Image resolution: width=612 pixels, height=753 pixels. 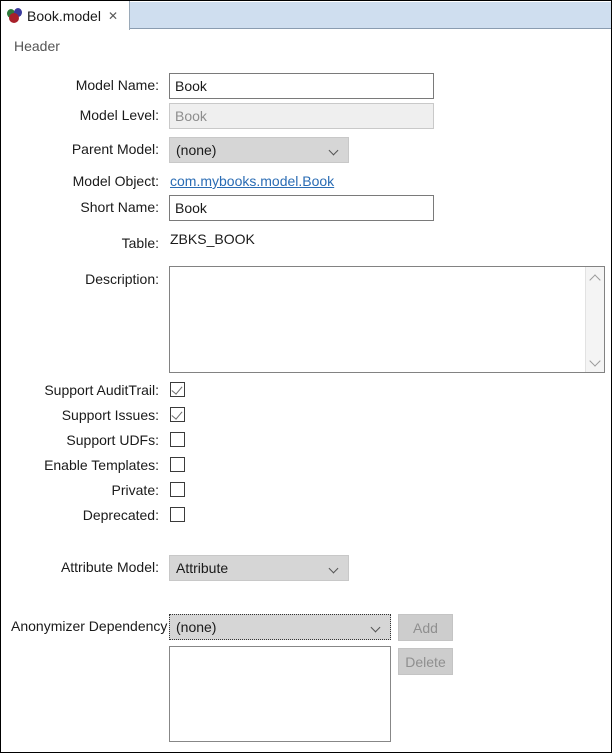 I want to click on parent-model-label: Parent Model:, so click(x=115, y=149).